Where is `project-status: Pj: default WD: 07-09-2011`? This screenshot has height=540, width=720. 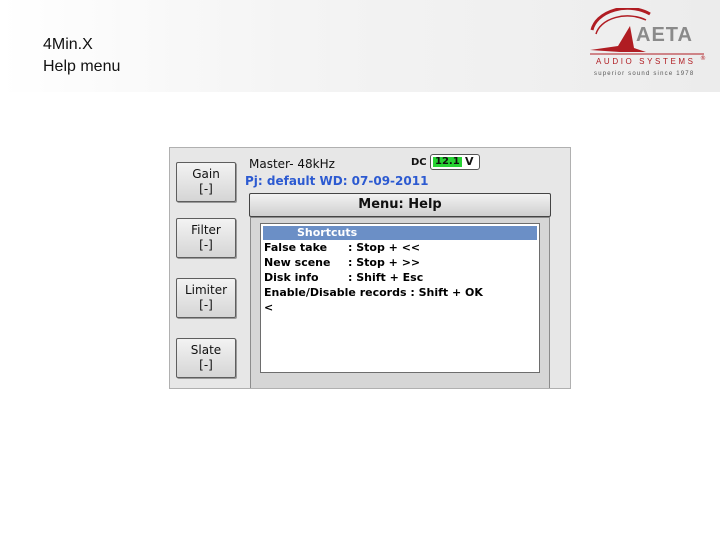
project-status: Pj: default WD: 07-09-2011 is located at coordinates (337, 181).